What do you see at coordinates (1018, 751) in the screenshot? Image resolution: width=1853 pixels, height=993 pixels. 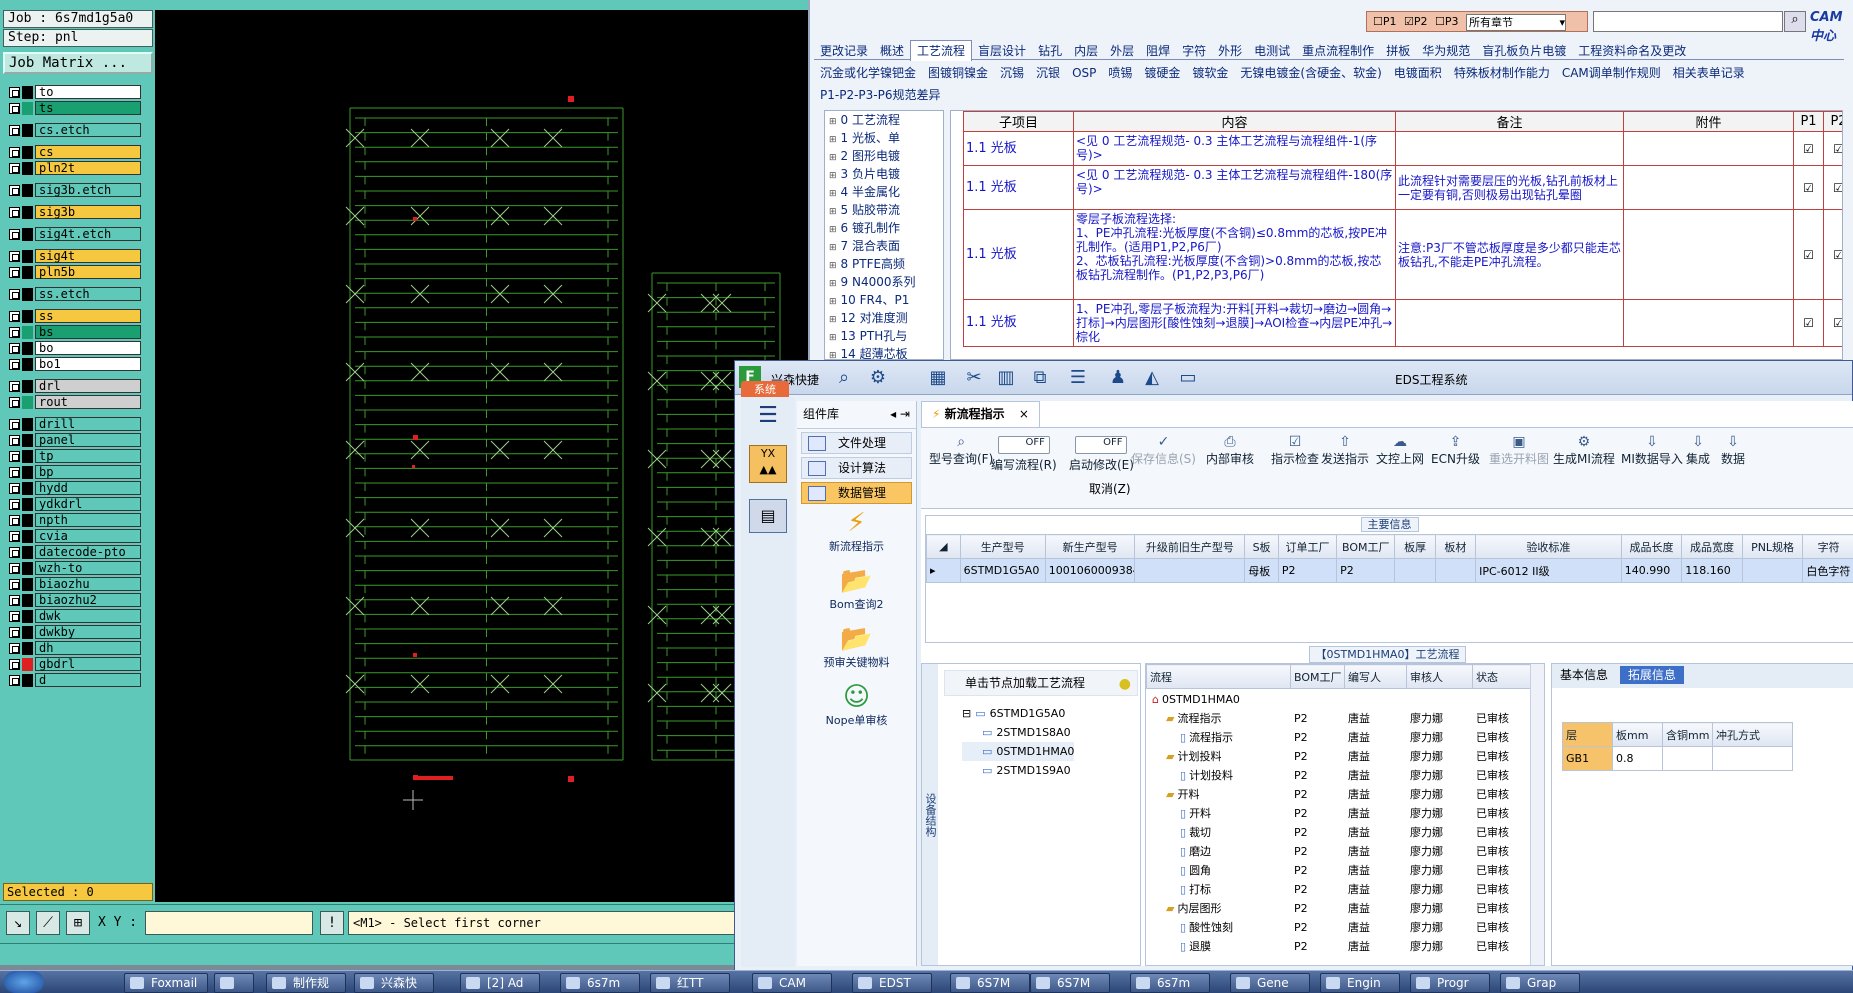 I see `part-tree-node: ▭ 0STMD1HMA0` at bounding box center [1018, 751].